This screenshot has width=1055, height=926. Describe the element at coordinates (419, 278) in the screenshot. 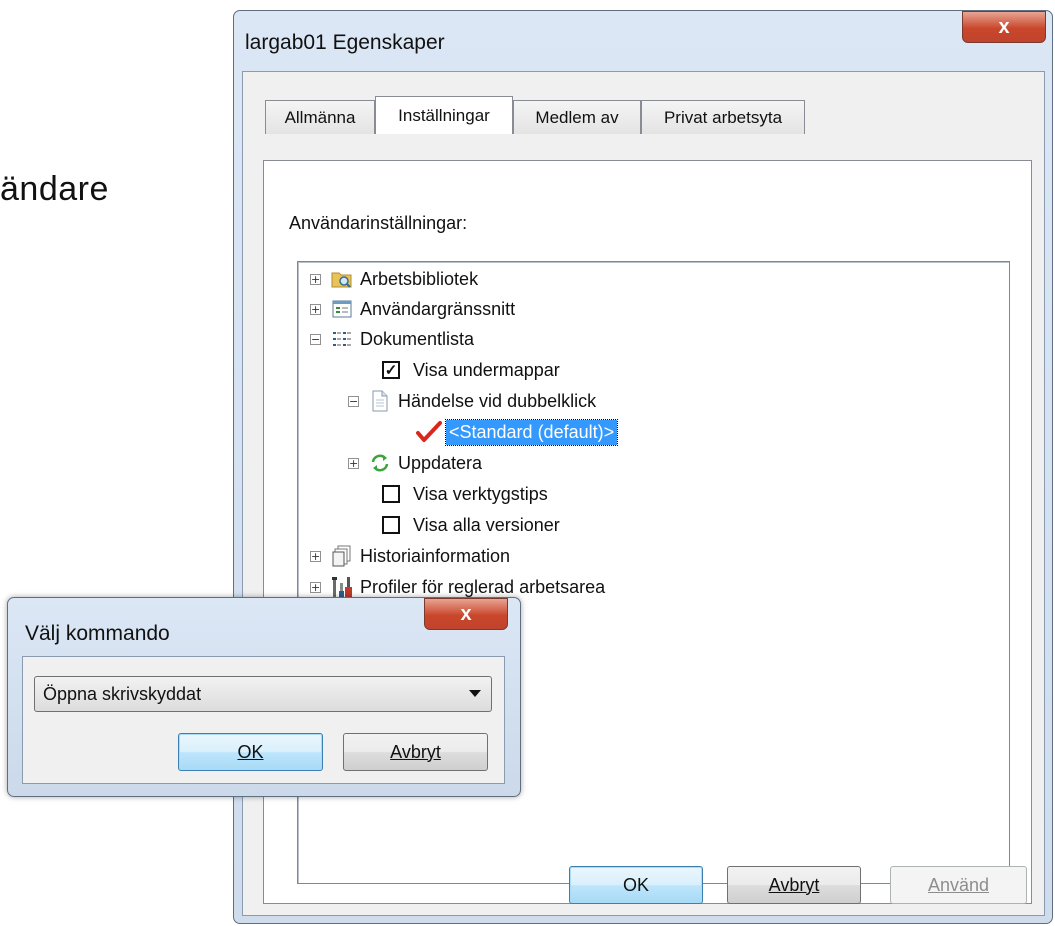

I see `tree-item-label: Arbetsbibliotek` at that location.